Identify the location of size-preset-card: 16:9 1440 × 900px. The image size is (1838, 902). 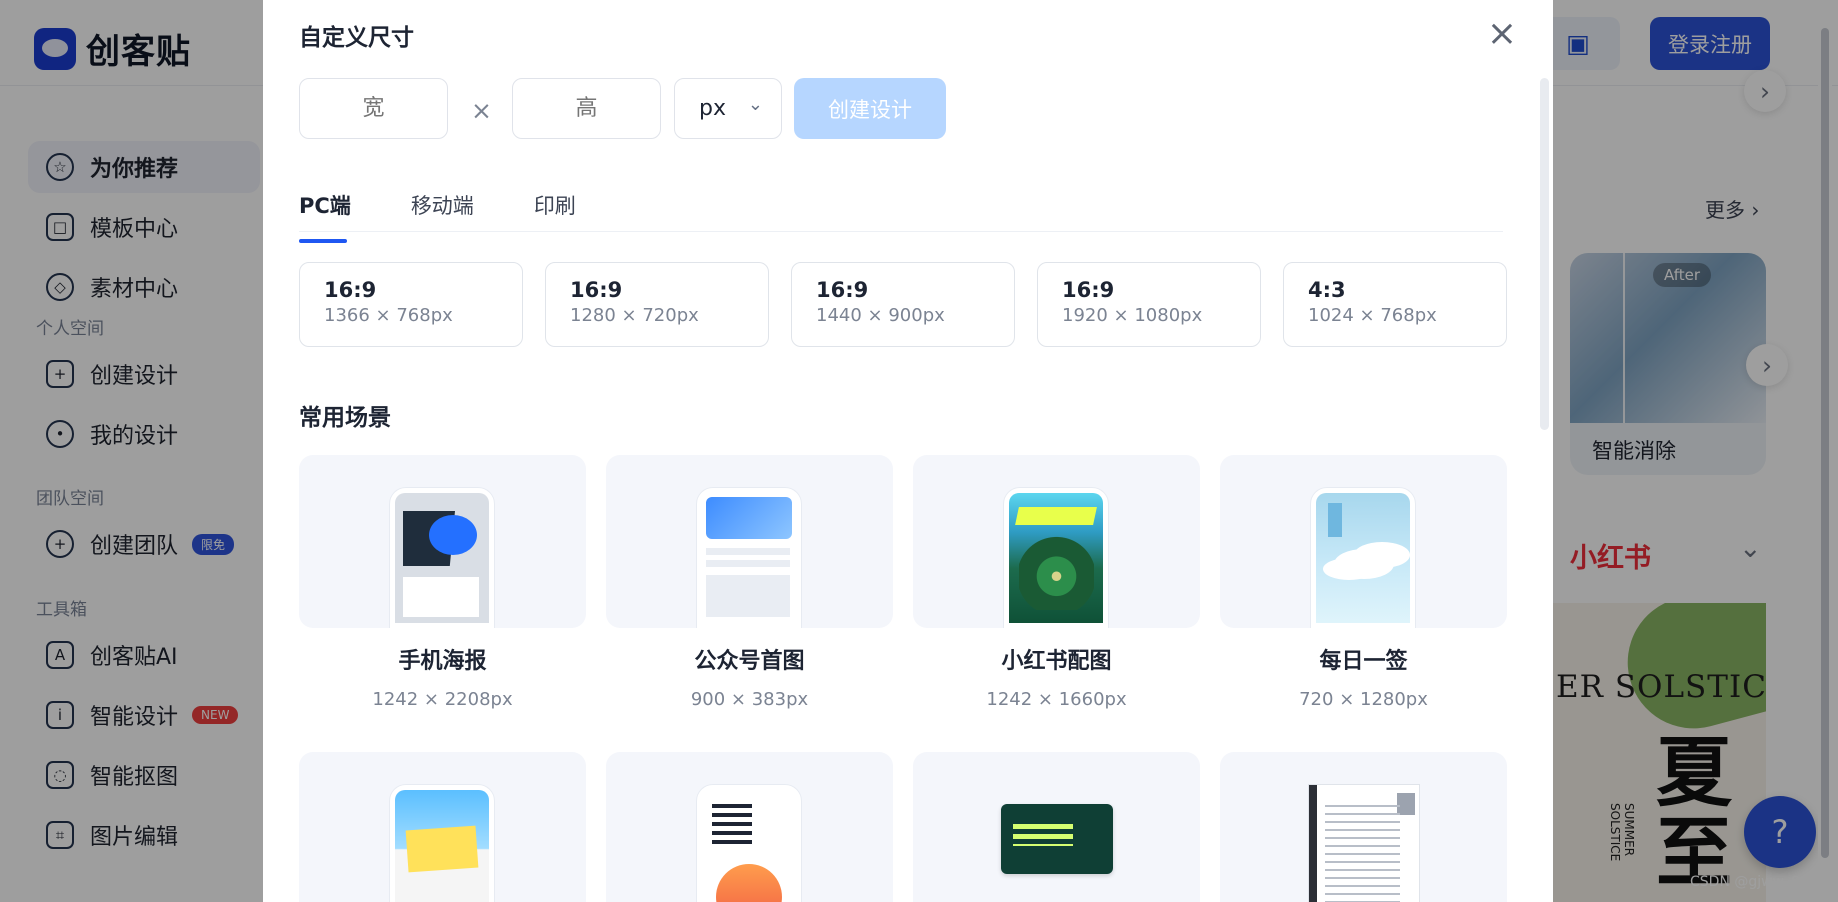
(903, 304).